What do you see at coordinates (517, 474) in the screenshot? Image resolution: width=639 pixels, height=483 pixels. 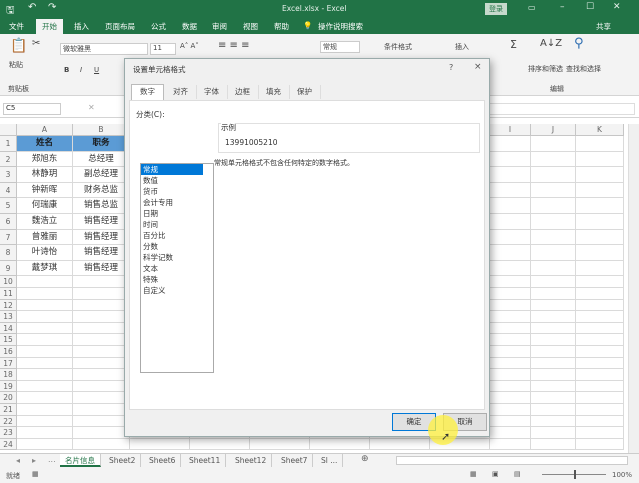 I see `page-break-view-icon: ▤` at bounding box center [517, 474].